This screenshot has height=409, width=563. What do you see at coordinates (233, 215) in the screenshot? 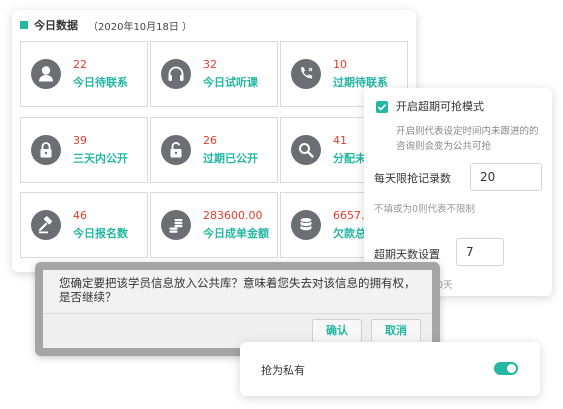
I see `stat-value: 283600.00` at bounding box center [233, 215].